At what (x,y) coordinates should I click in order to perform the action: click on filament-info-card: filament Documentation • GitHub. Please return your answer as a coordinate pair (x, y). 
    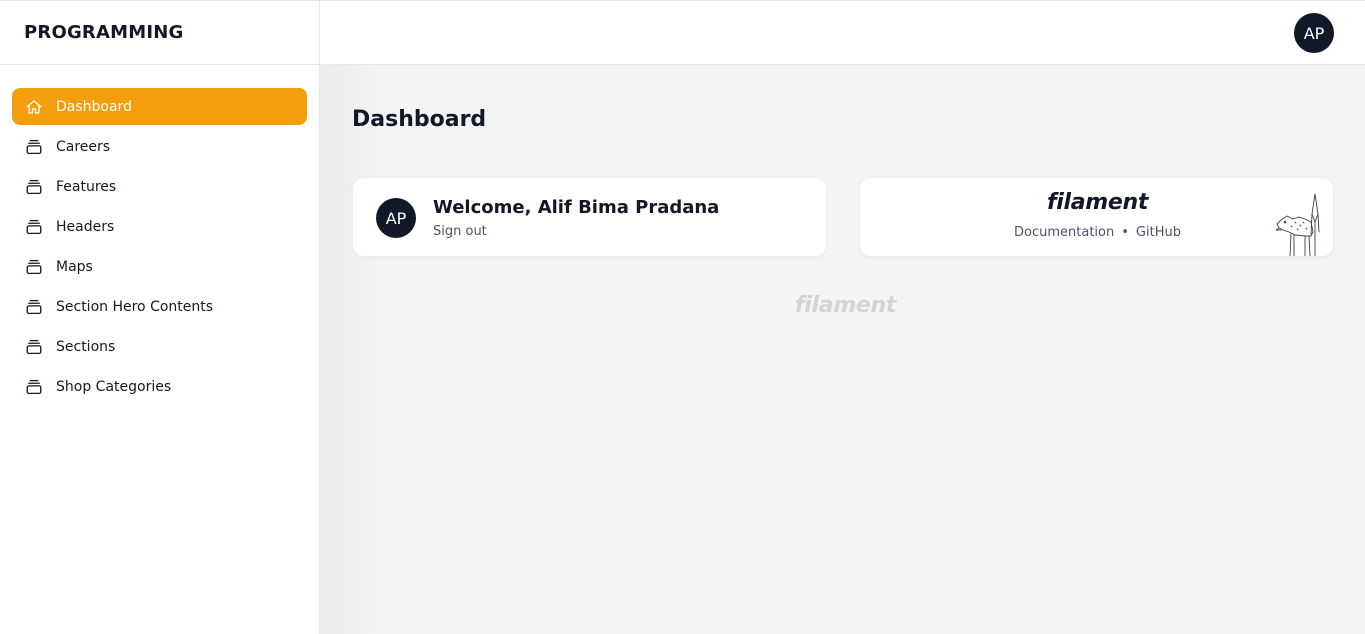
    Looking at the image, I should click on (1096, 217).